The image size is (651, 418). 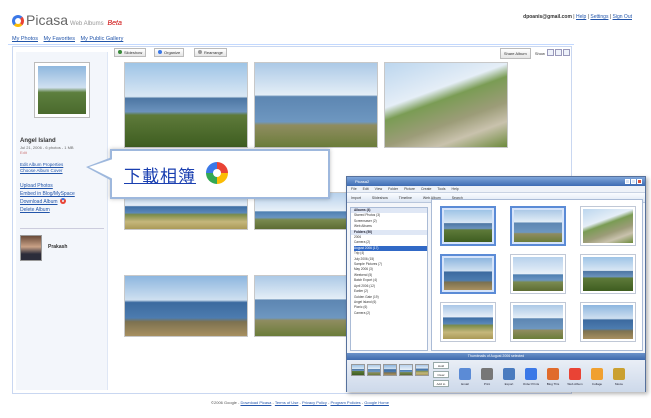 I want to click on footer-link: Terms of Use, so click(x=287, y=402).